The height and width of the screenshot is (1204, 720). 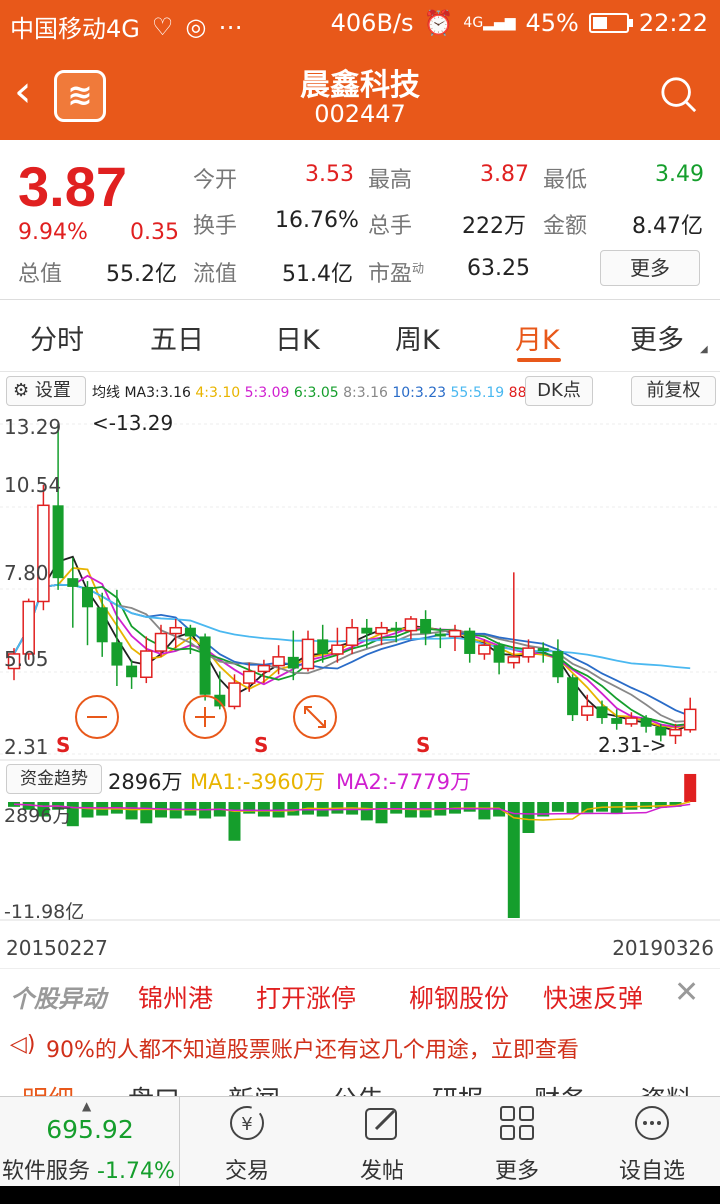 What do you see at coordinates (657, 337) in the screenshot?
I see `tab-more: 更多` at bounding box center [657, 337].